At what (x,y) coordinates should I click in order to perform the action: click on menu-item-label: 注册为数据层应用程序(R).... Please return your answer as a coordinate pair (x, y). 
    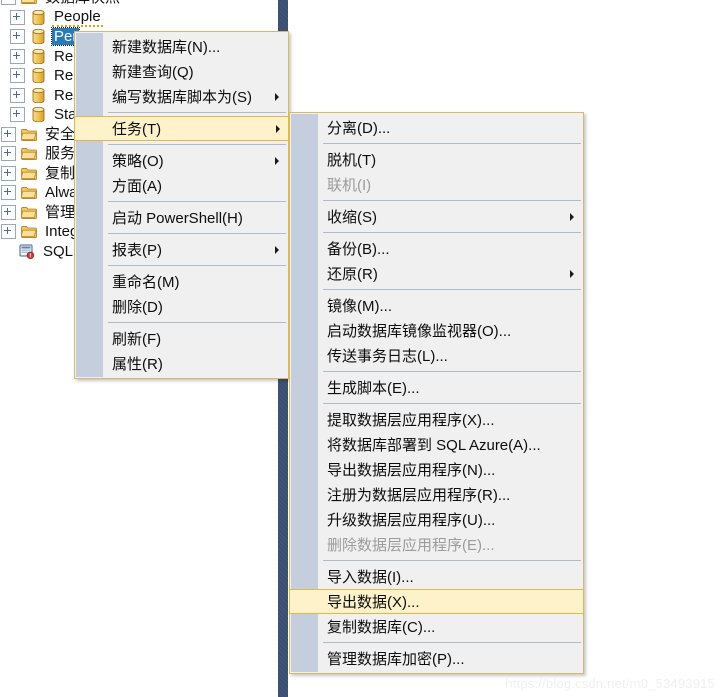
    Looking at the image, I should click on (419, 495).